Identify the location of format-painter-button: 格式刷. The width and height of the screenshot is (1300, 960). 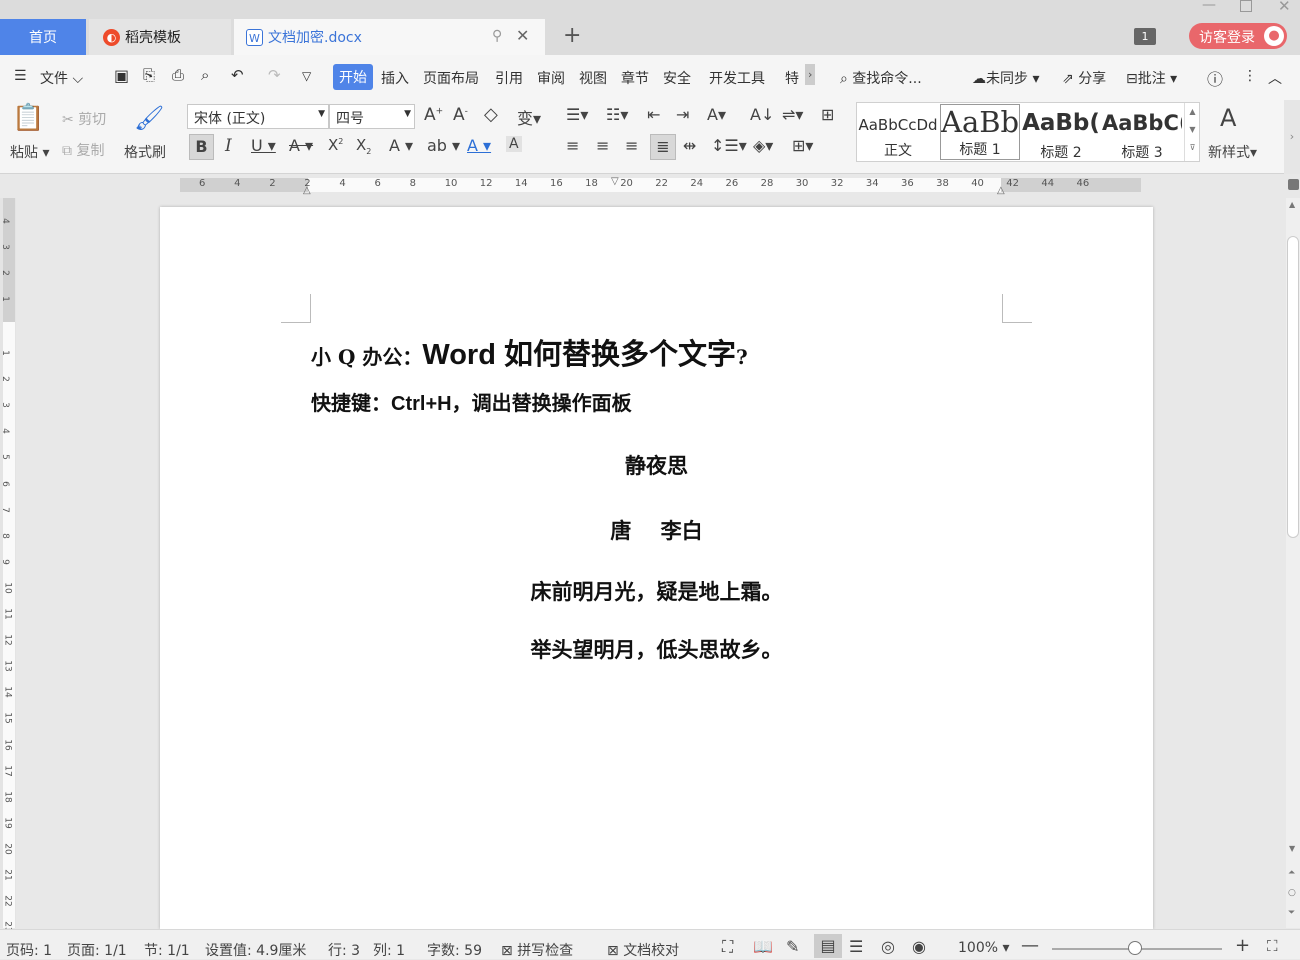
(145, 152).